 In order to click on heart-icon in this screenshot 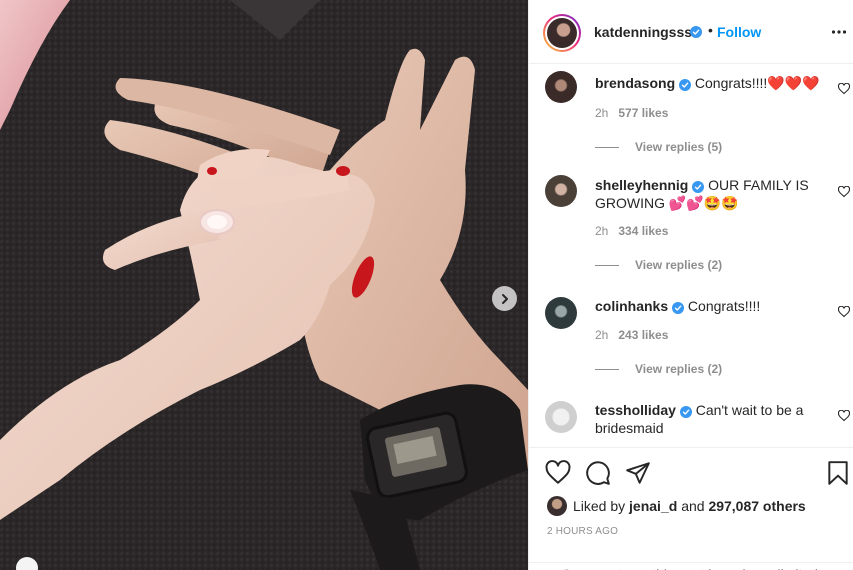, I will do `click(558, 473)`.